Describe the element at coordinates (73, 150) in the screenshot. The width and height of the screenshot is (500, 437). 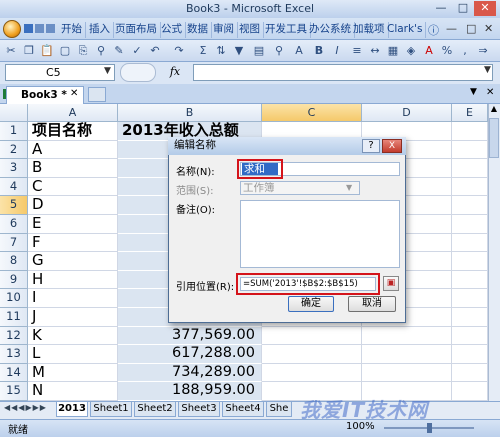
I see `cell-a: A` at that location.